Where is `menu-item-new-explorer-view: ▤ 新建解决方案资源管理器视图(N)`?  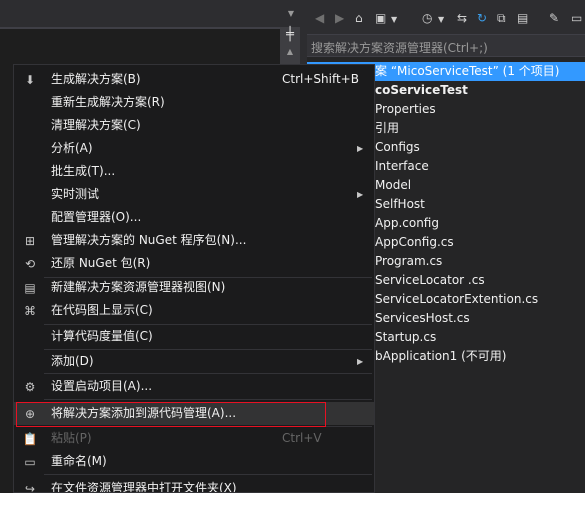
menu-item-new-explorer-view: ▤ 新建解决方案资源管理器视图(N) is located at coordinates (194, 287).